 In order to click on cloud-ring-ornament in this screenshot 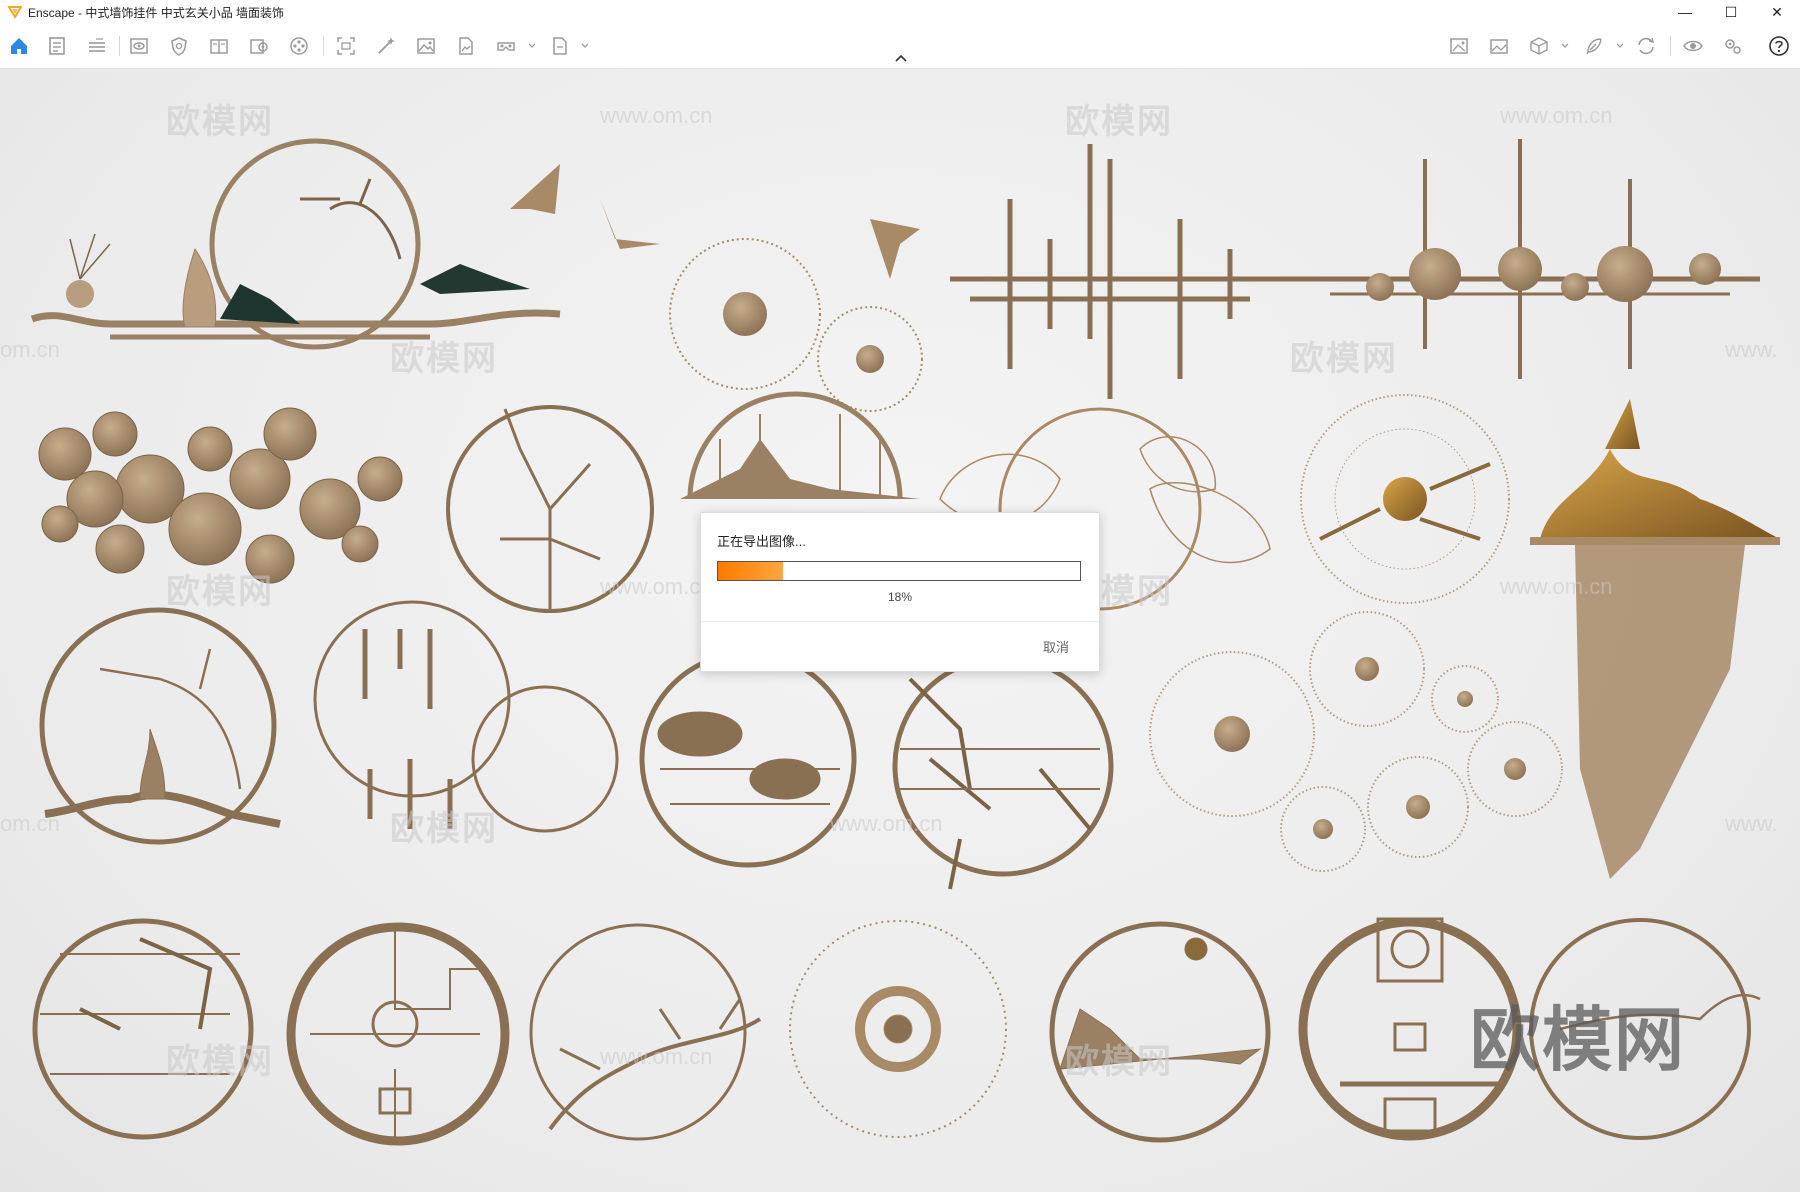, I will do `click(748, 759)`.